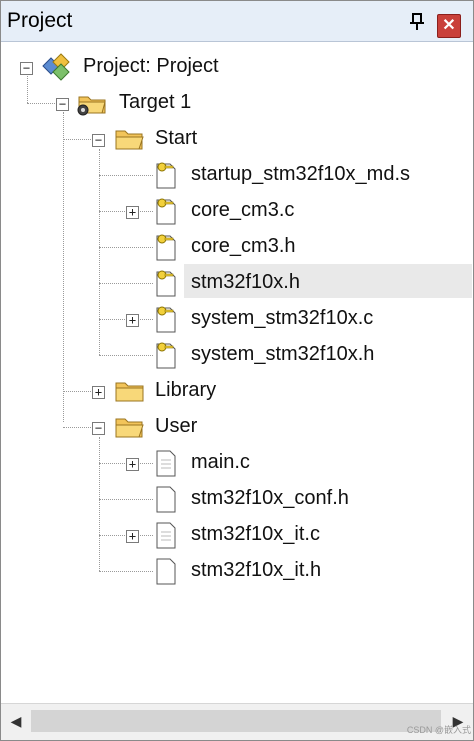 The height and width of the screenshot is (741, 474). I want to click on pin-icon, so click(417, 22).